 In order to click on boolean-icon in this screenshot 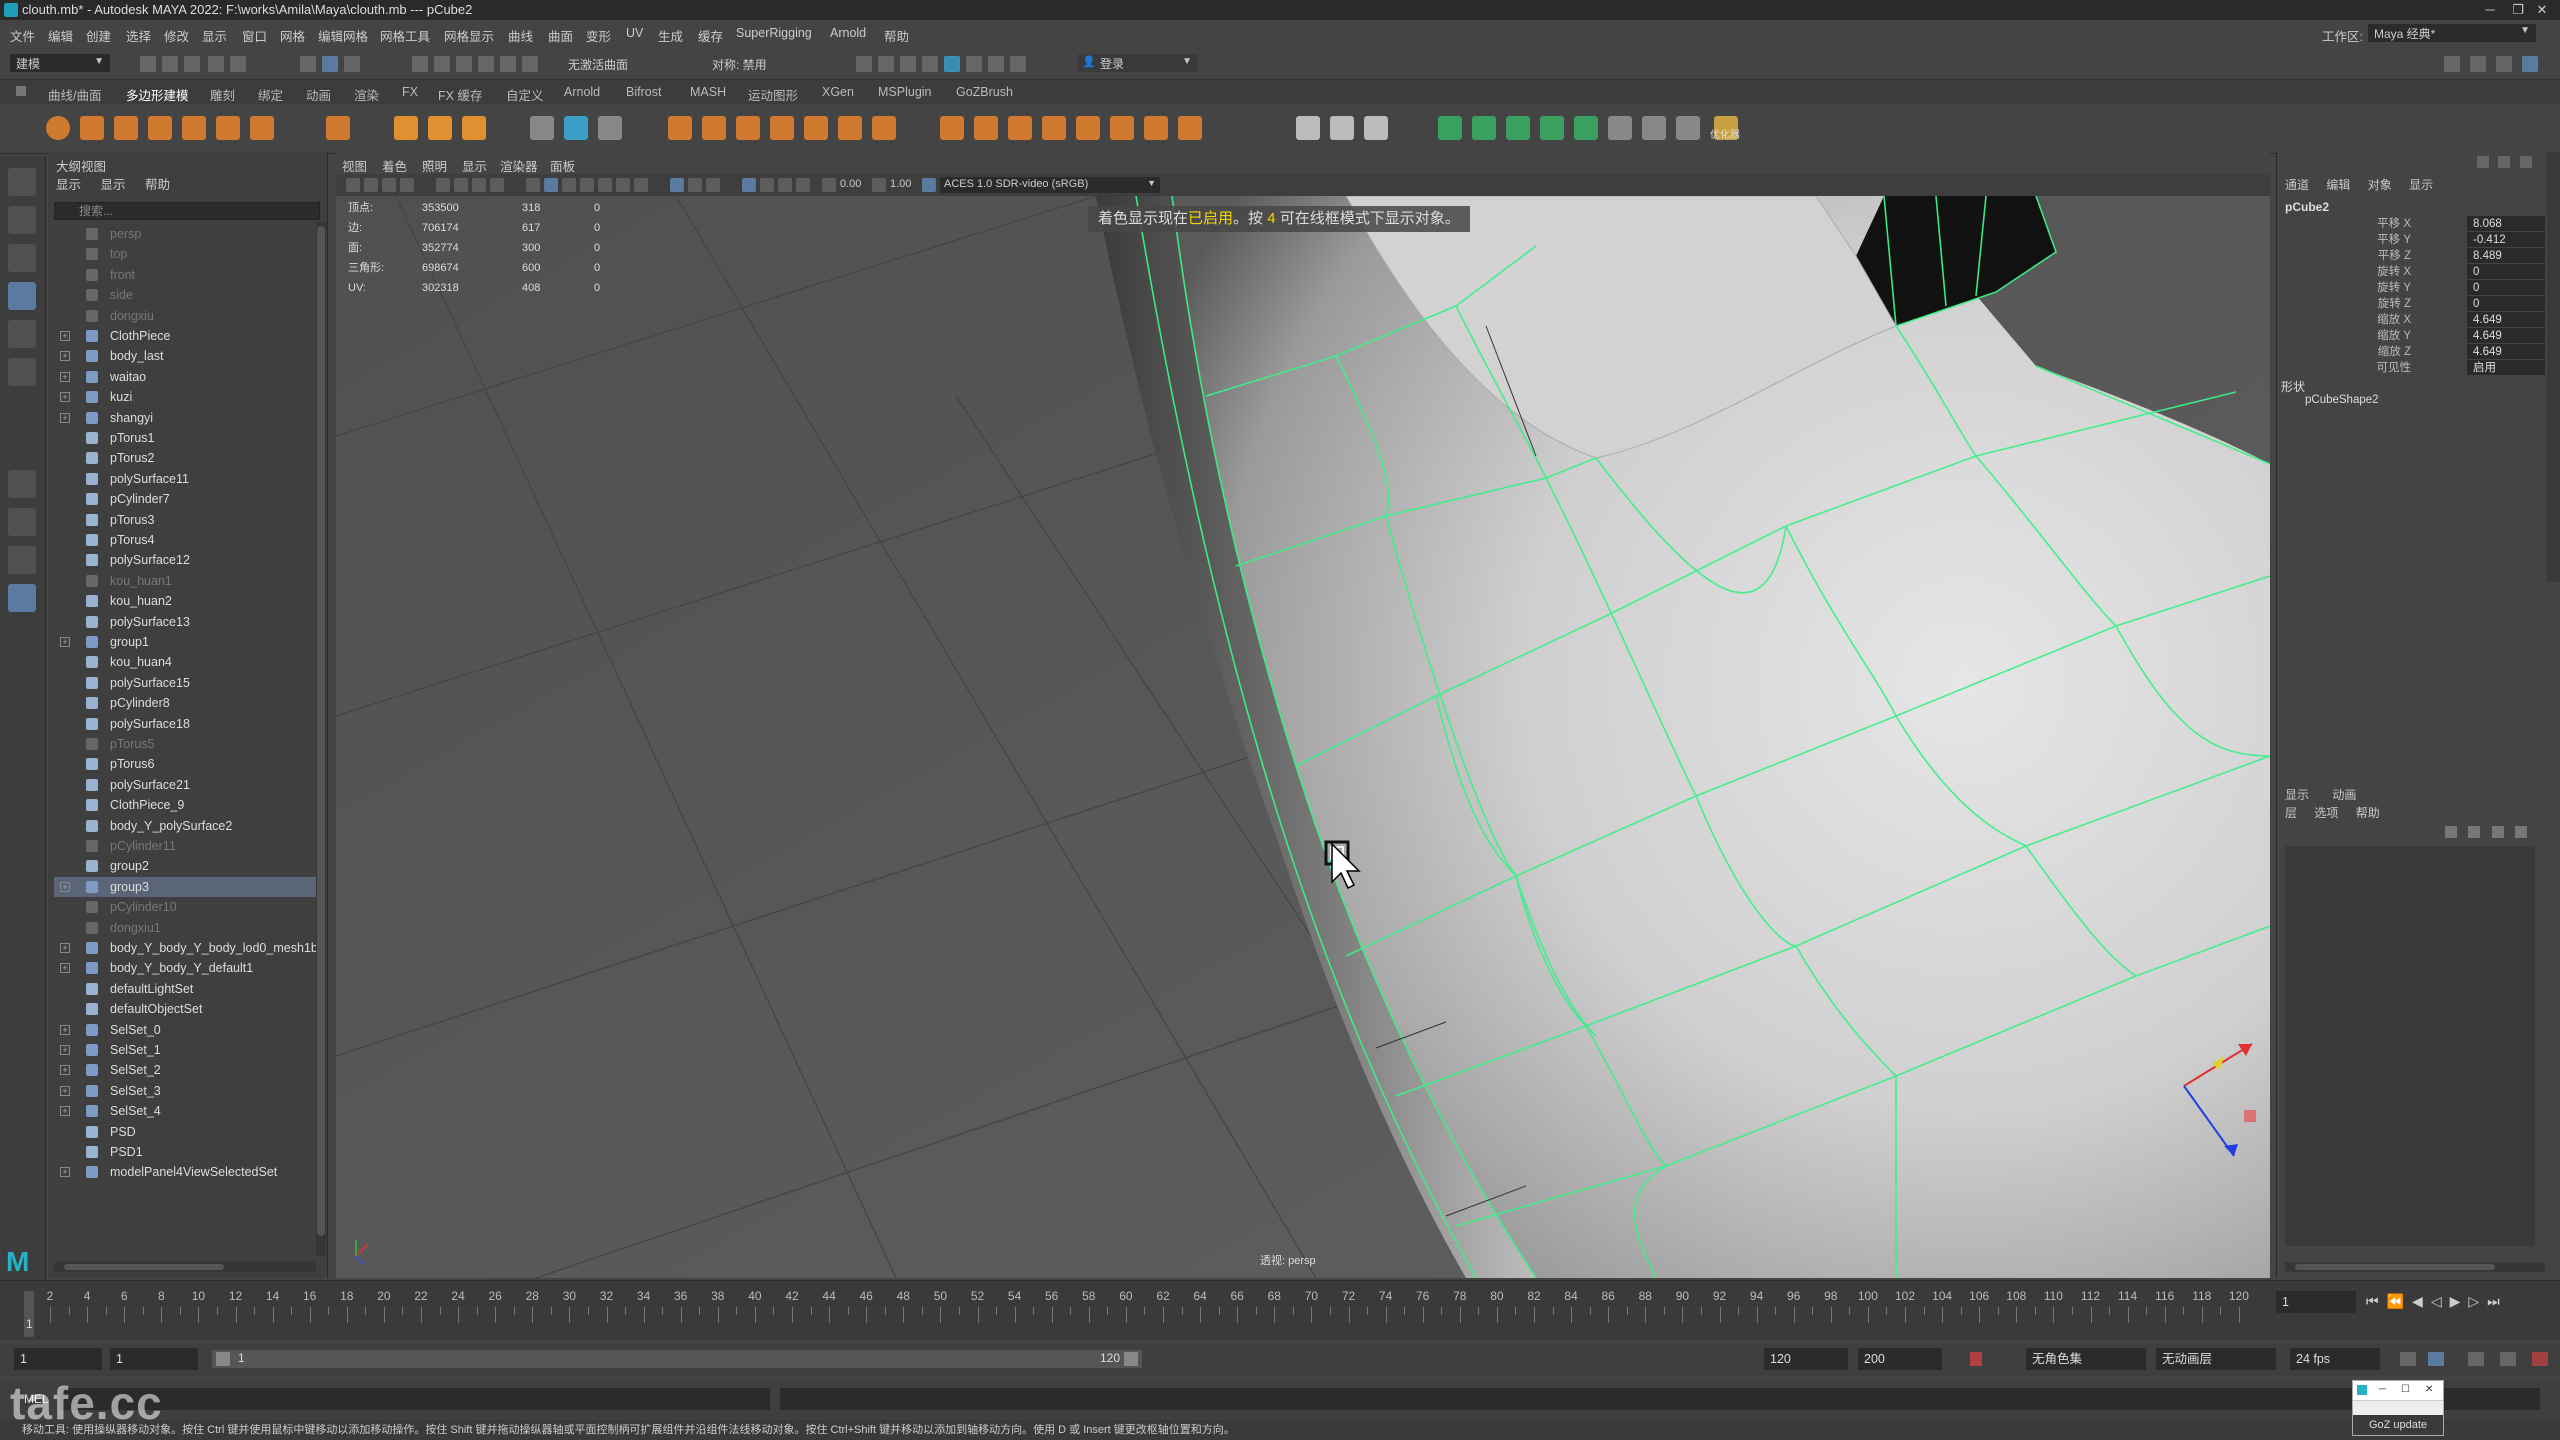, I will do `click(714, 128)`.